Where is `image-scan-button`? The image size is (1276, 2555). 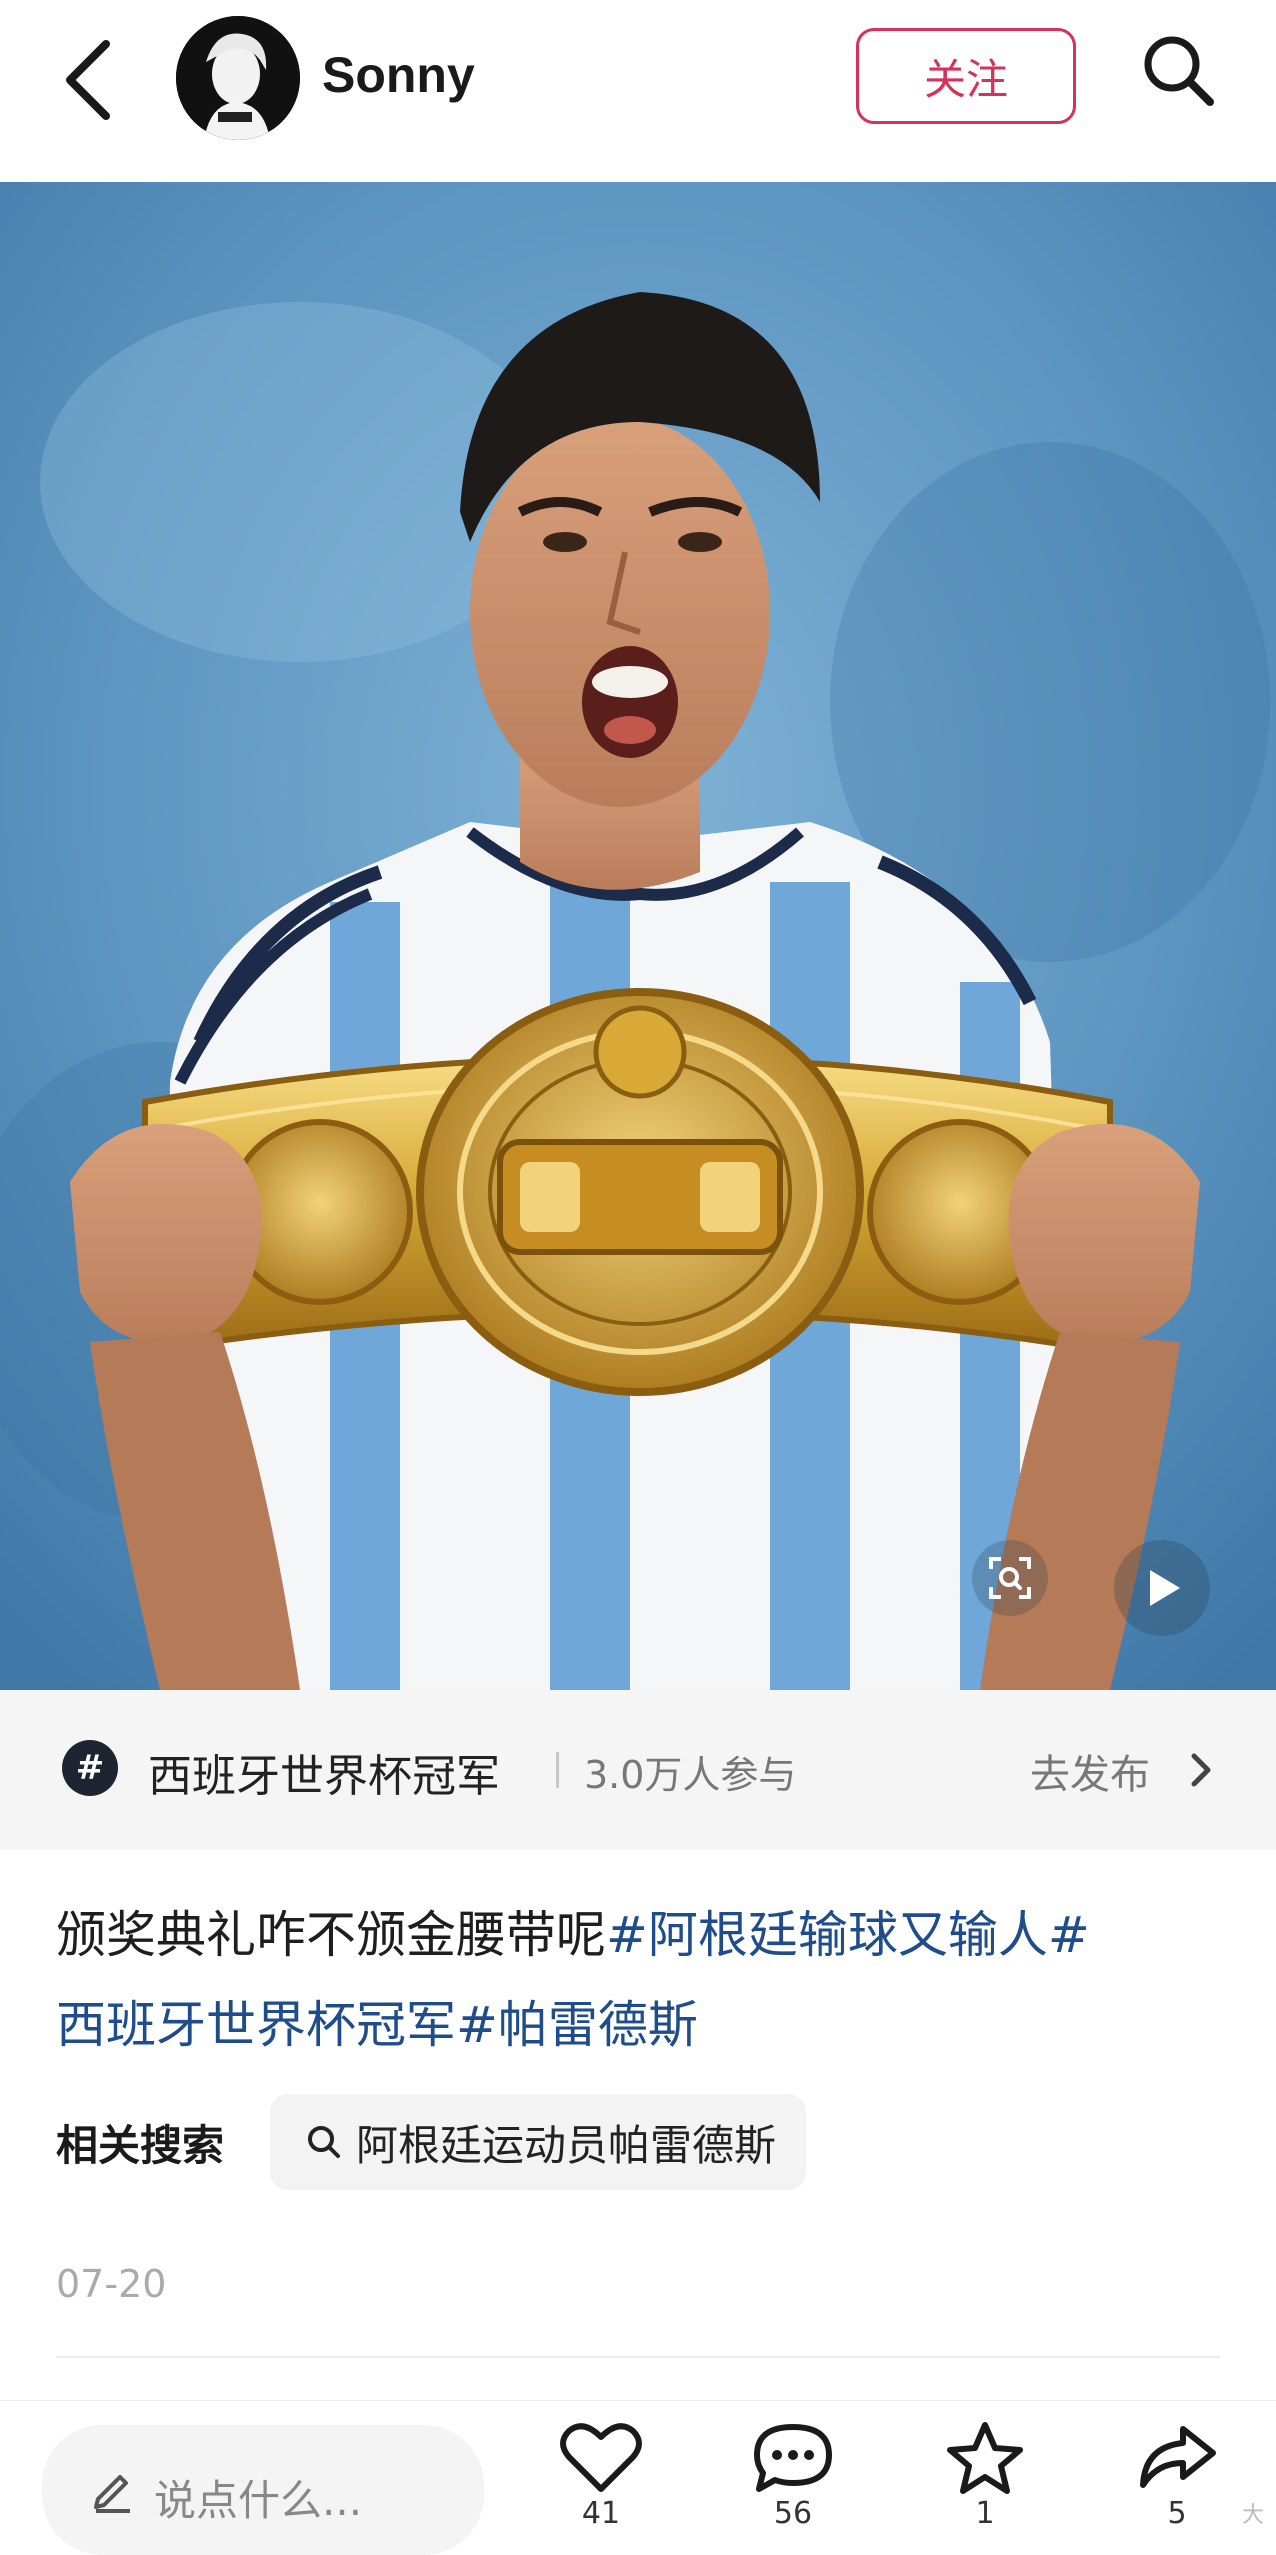 image-scan-button is located at coordinates (1010, 1578).